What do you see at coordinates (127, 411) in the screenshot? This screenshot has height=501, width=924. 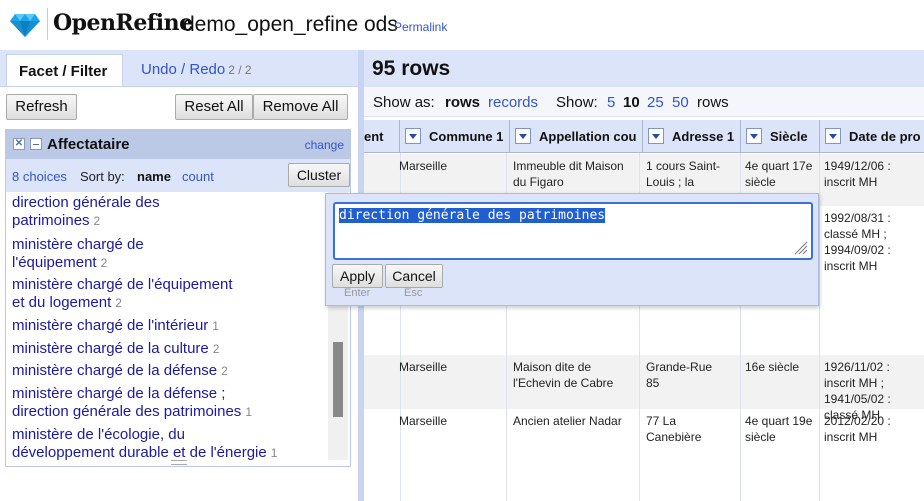 I see `choice-label: direction générale des patrimoines` at bounding box center [127, 411].